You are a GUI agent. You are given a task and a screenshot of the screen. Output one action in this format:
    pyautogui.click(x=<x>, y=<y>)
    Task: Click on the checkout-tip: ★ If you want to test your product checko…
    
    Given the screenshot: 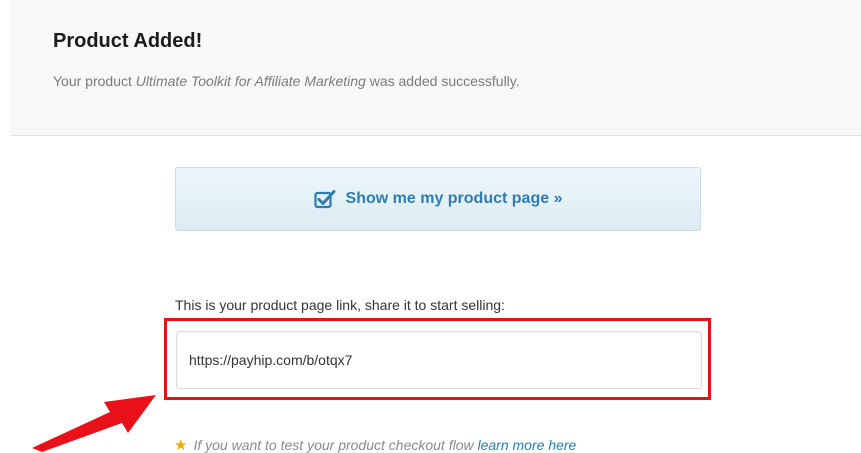 What is the action you would take?
    pyautogui.click(x=375, y=444)
    